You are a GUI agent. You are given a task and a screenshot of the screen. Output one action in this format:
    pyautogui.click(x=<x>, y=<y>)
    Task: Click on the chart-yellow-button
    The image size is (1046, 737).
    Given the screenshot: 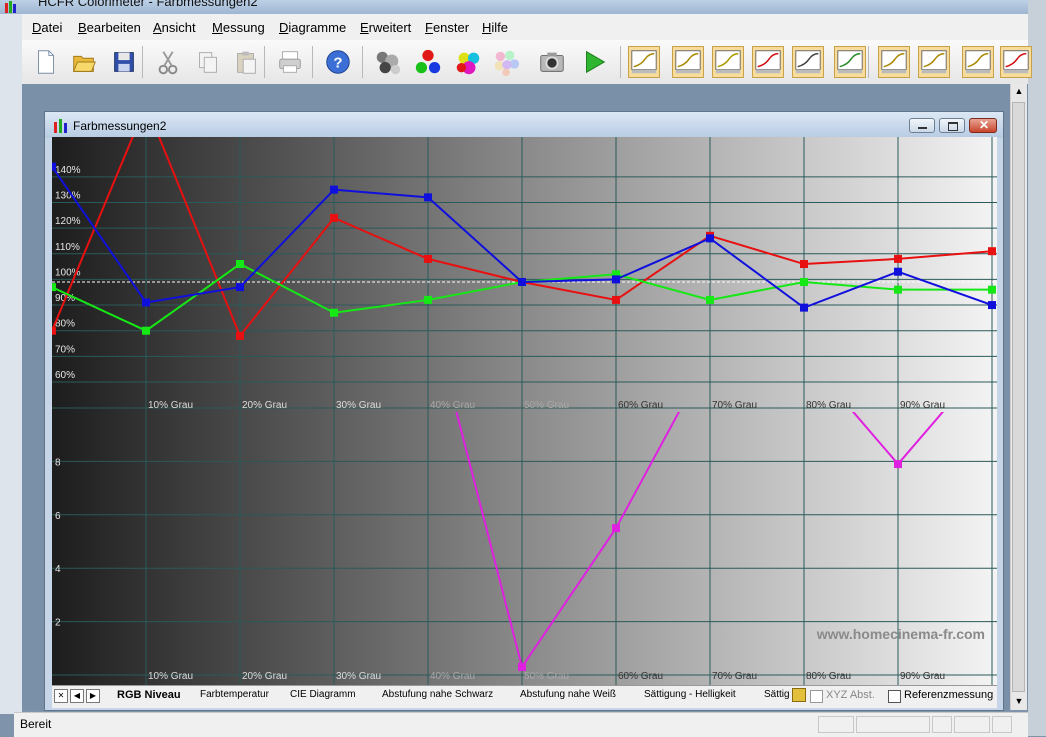 What is the action you would take?
    pyautogui.click(x=894, y=62)
    